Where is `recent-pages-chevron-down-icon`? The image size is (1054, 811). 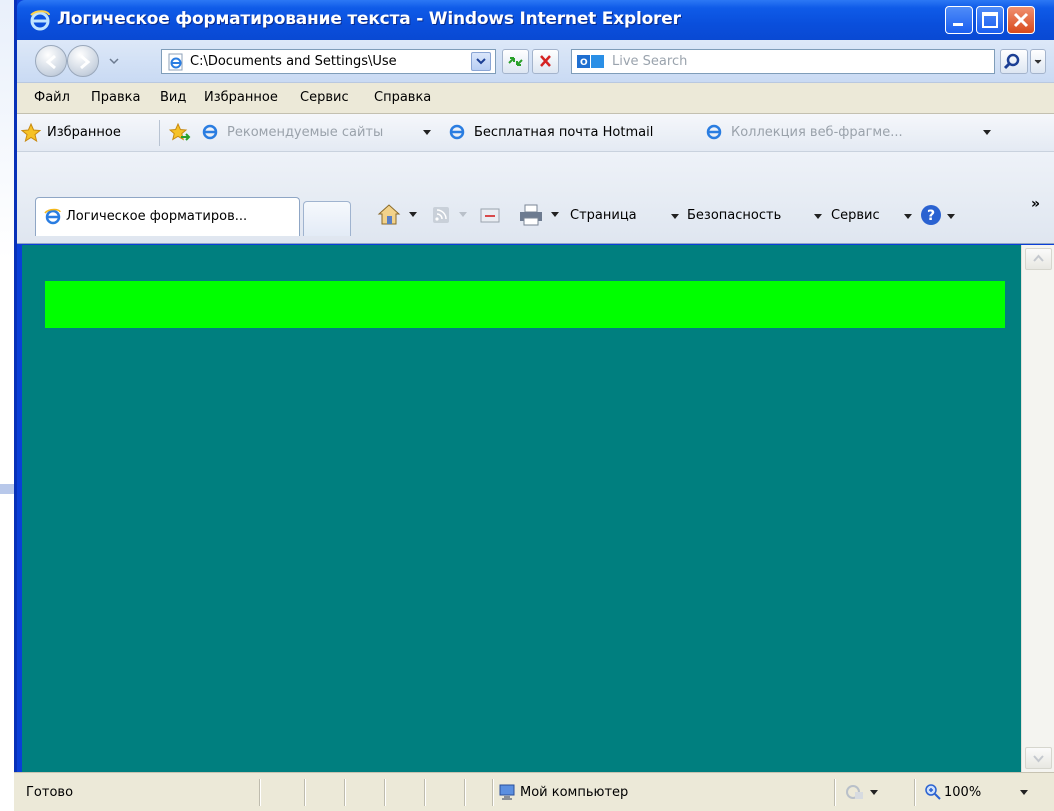
recent-pages-chevron-down-icon is located at coordinates (114, 61).